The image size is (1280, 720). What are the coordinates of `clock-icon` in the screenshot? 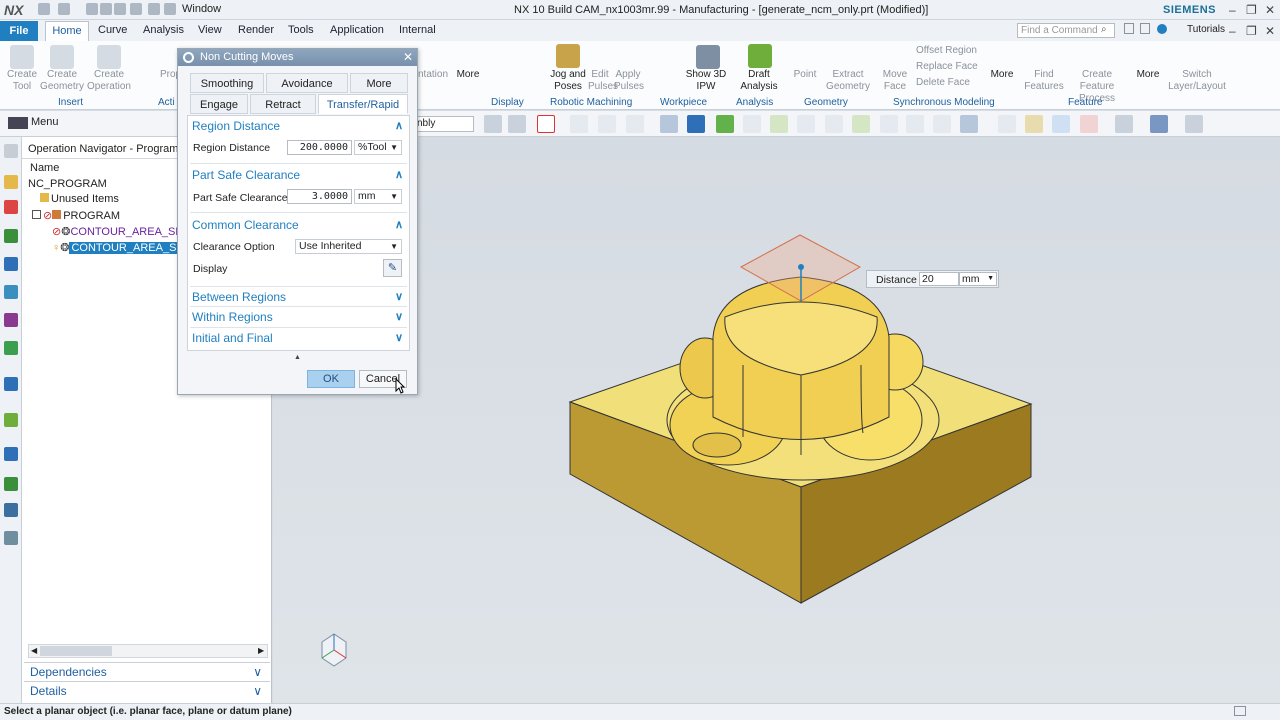 It's located at (11, 454).